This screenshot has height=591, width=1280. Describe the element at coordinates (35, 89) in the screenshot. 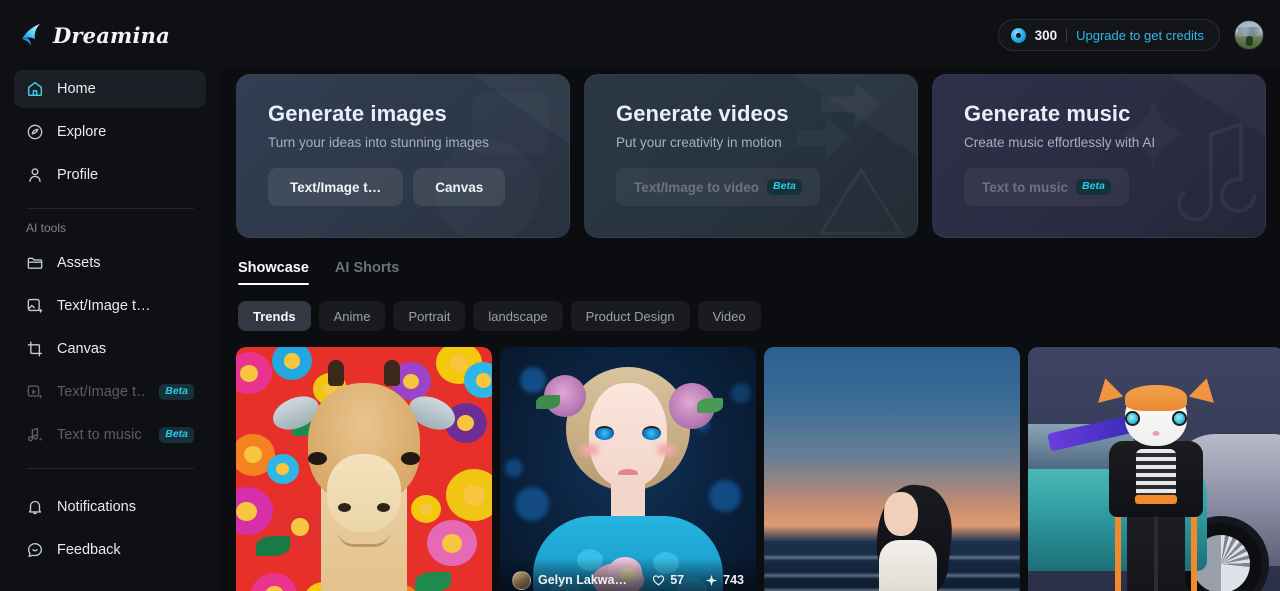

I see `home-icon` at that location.